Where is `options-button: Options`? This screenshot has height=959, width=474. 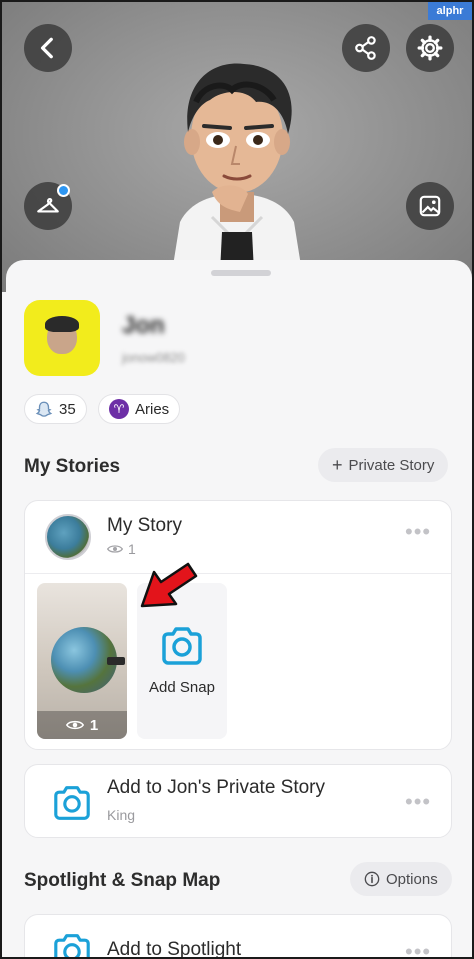
options-button: Options is located at coordinates (401, 879).